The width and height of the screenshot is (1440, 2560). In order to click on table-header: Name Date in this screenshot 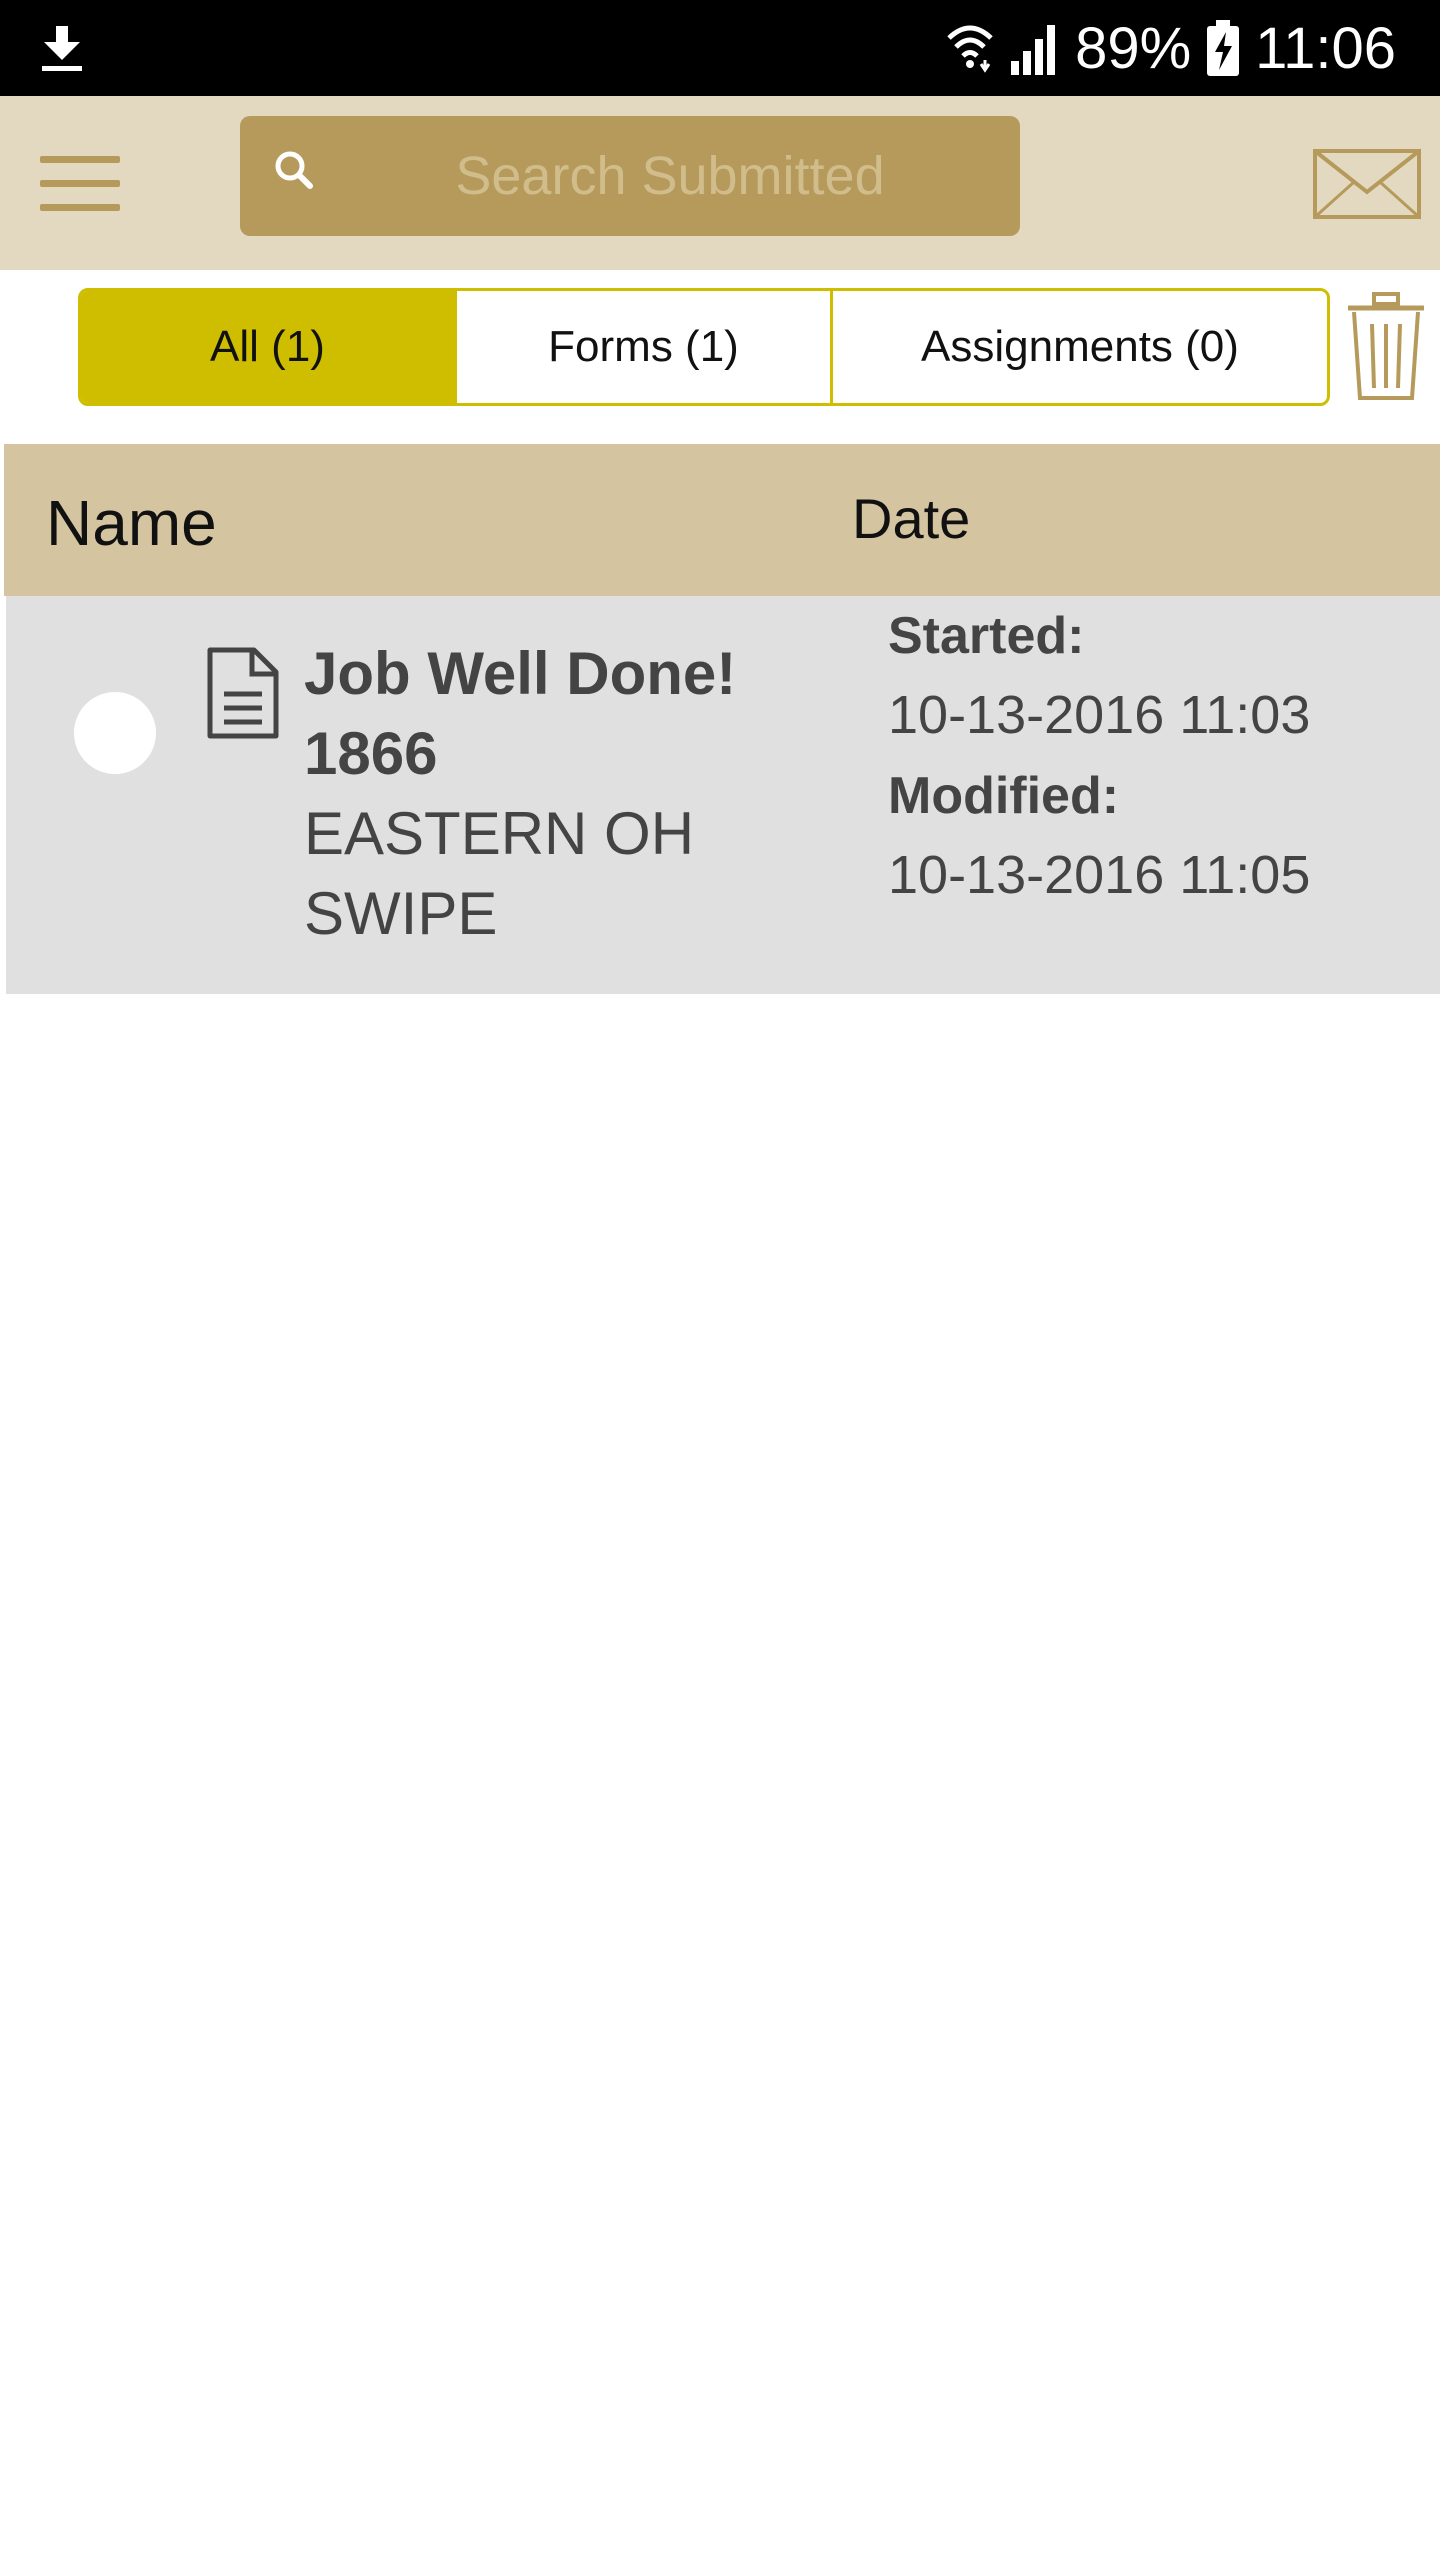, I will do `click(720, 520)`.